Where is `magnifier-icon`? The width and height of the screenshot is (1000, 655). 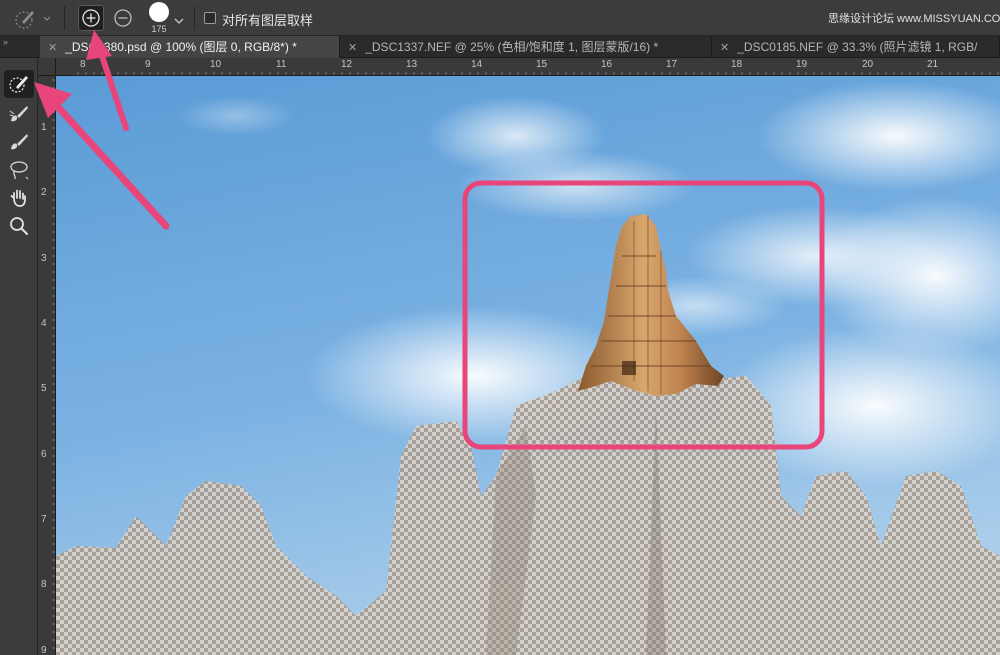
magnifier-icon is located at coordinates (19, 226).